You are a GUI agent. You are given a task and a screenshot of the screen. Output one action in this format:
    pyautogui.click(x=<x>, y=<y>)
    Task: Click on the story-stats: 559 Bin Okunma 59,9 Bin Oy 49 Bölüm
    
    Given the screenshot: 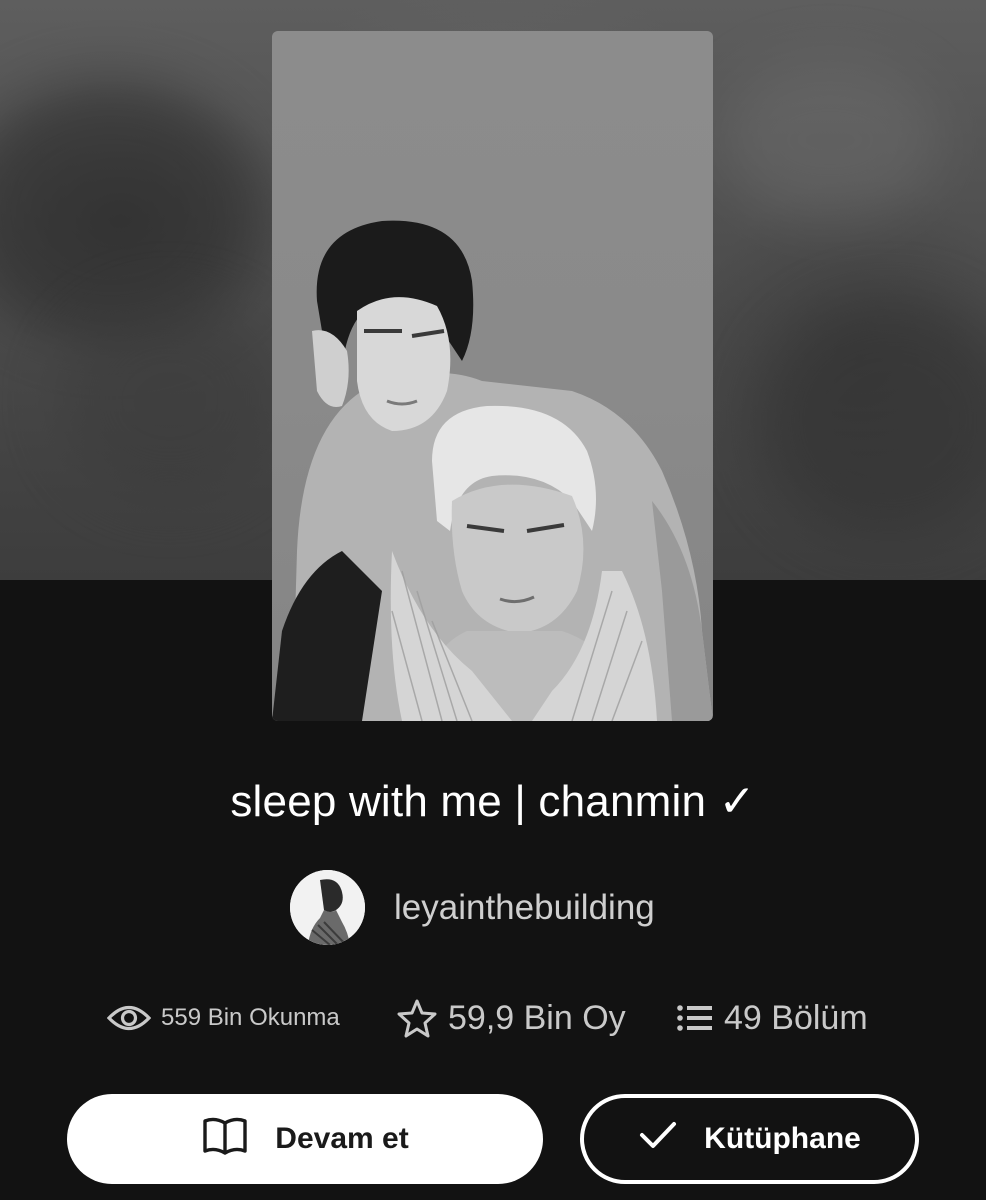 What is the action you would take?
    pyautogui.click(x=493, y=1018)
    